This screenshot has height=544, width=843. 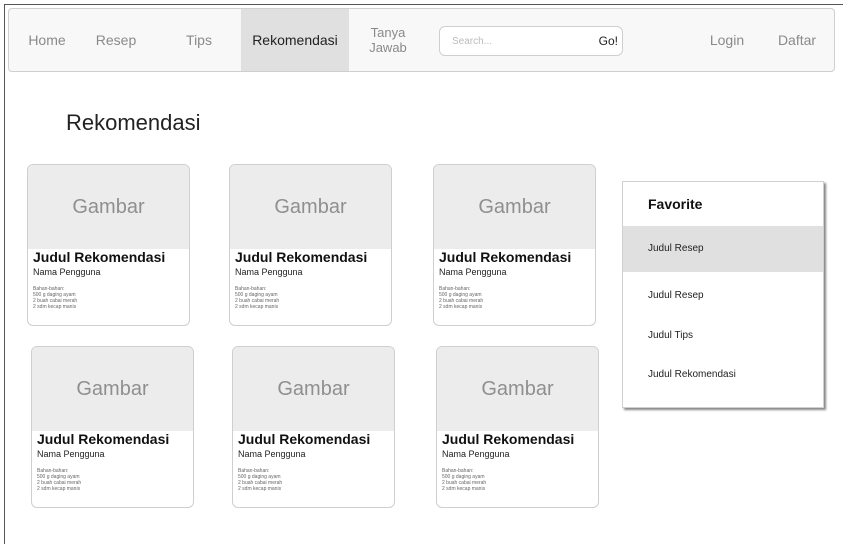 I want to click on nav-resep-label: Resep, so click(x=116, y=40).